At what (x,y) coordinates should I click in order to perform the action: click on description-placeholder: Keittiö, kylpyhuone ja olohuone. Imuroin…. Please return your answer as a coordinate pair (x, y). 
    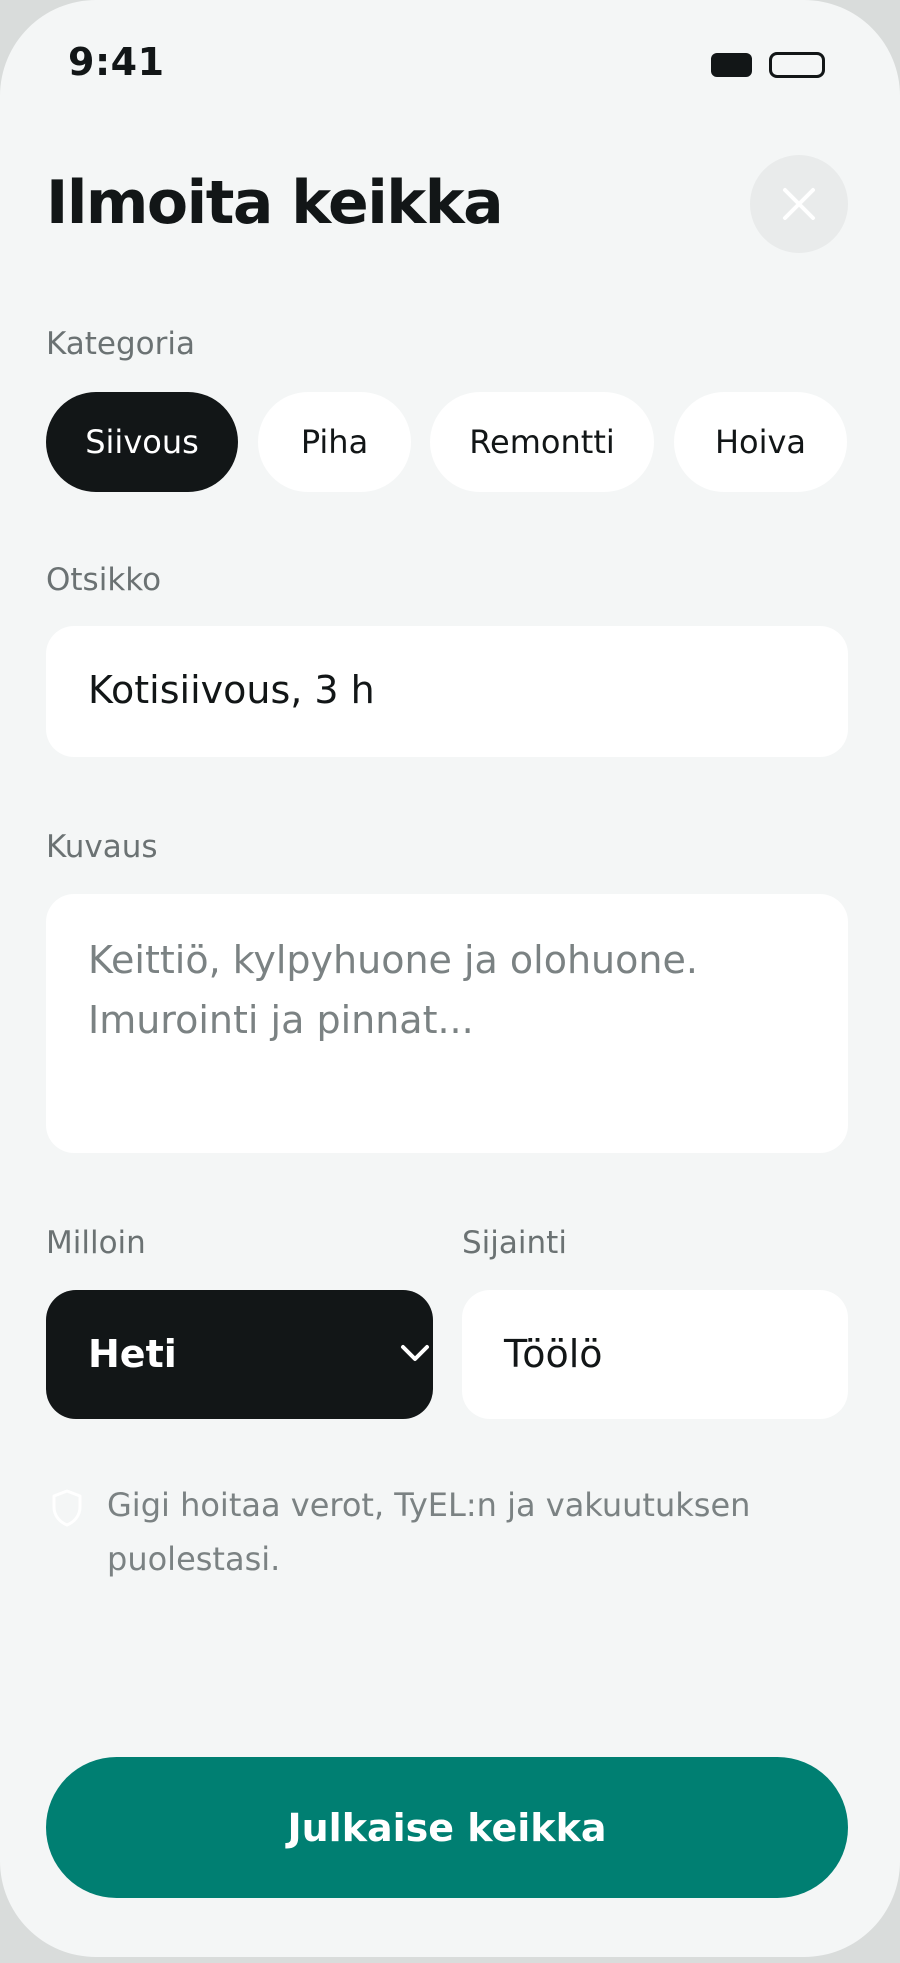
    Looking at the image, I should click on (393, 990).